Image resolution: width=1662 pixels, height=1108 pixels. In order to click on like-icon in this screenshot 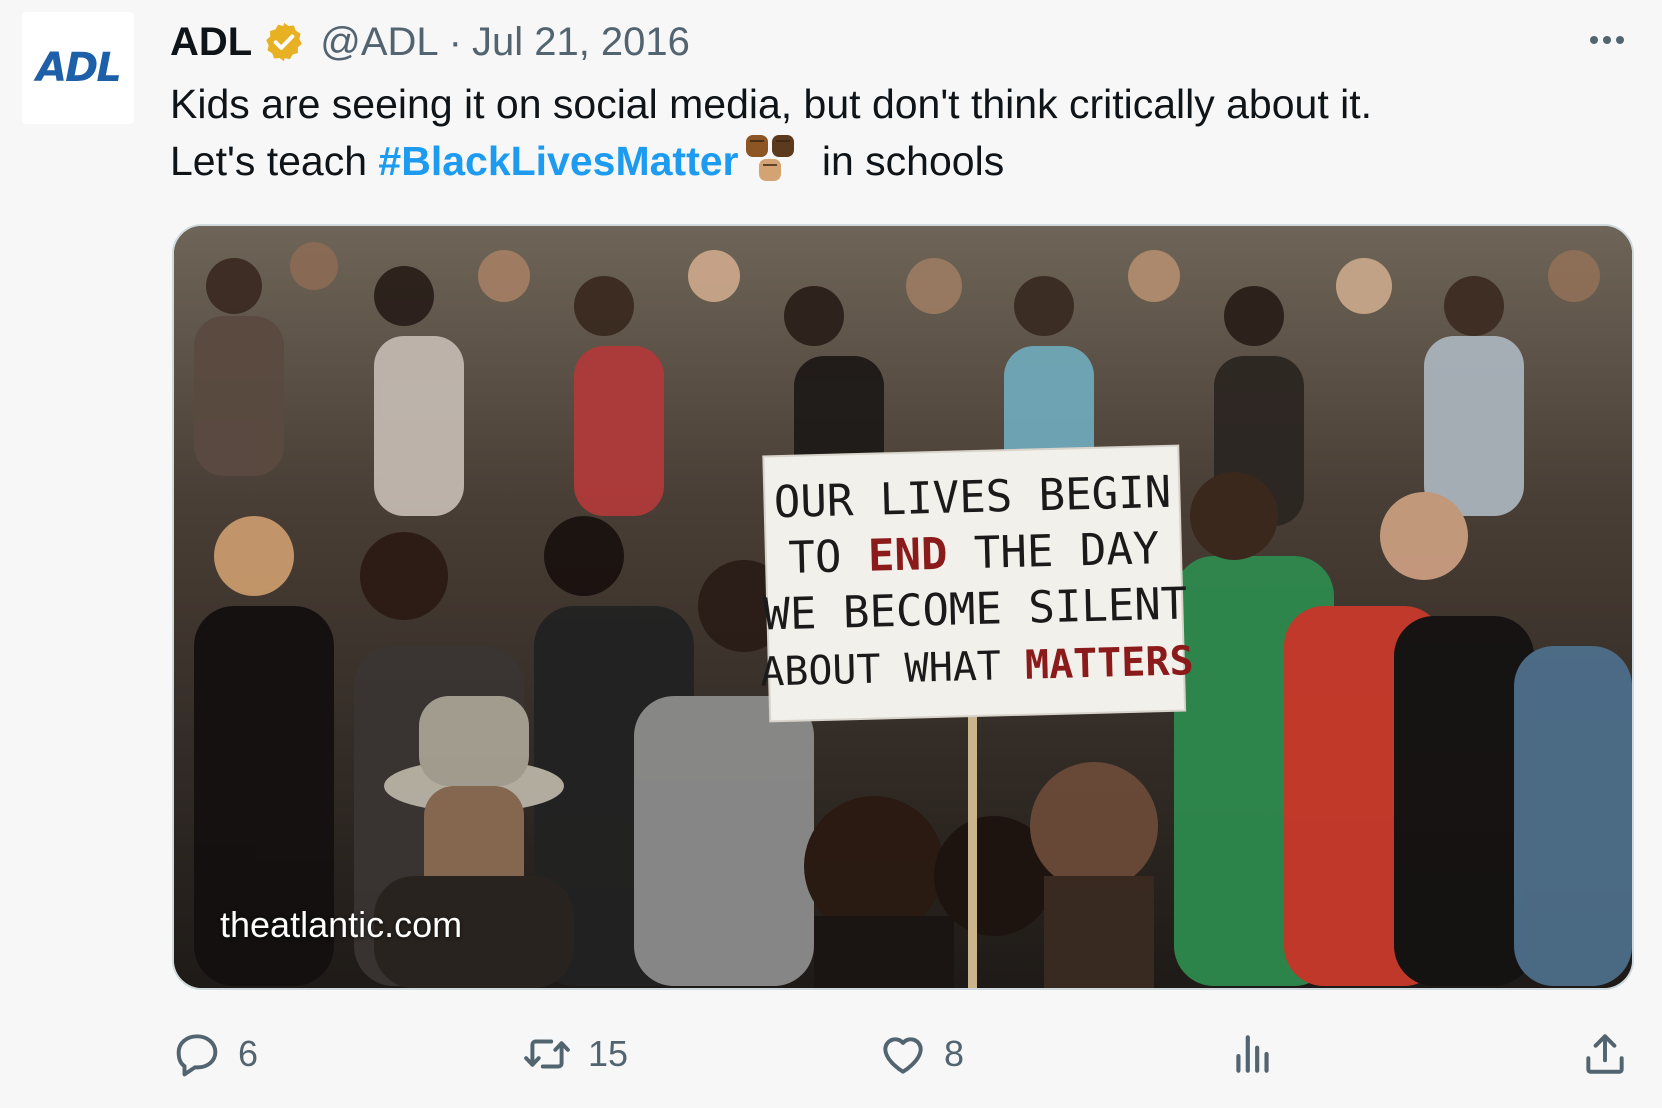, I will do `click(903, 1055)`.